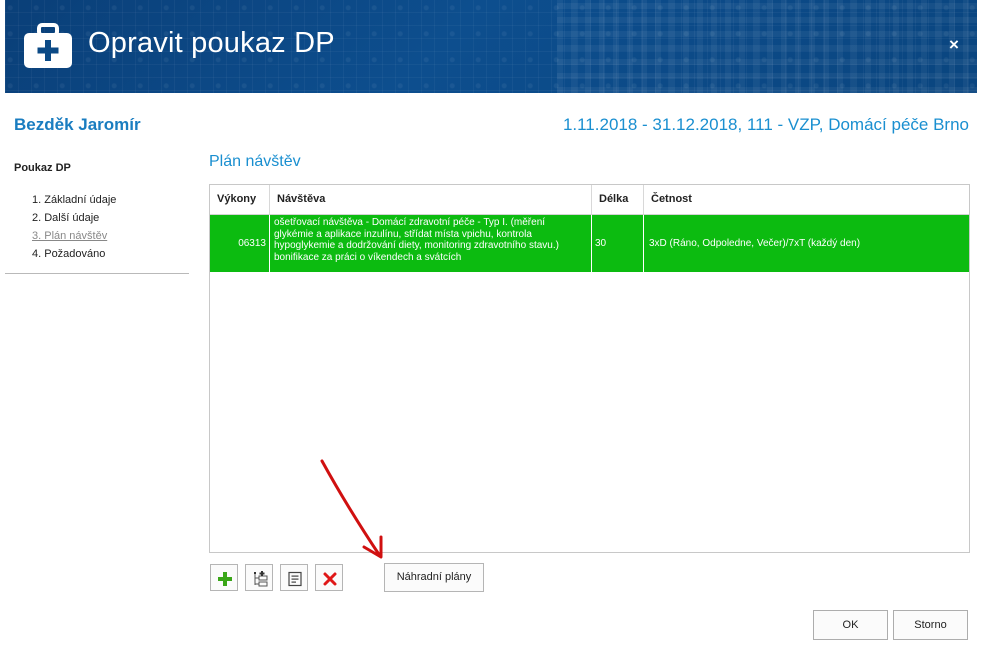 The image size is (986, 655). I want to click on add-tree-icon, so click(261, 579).